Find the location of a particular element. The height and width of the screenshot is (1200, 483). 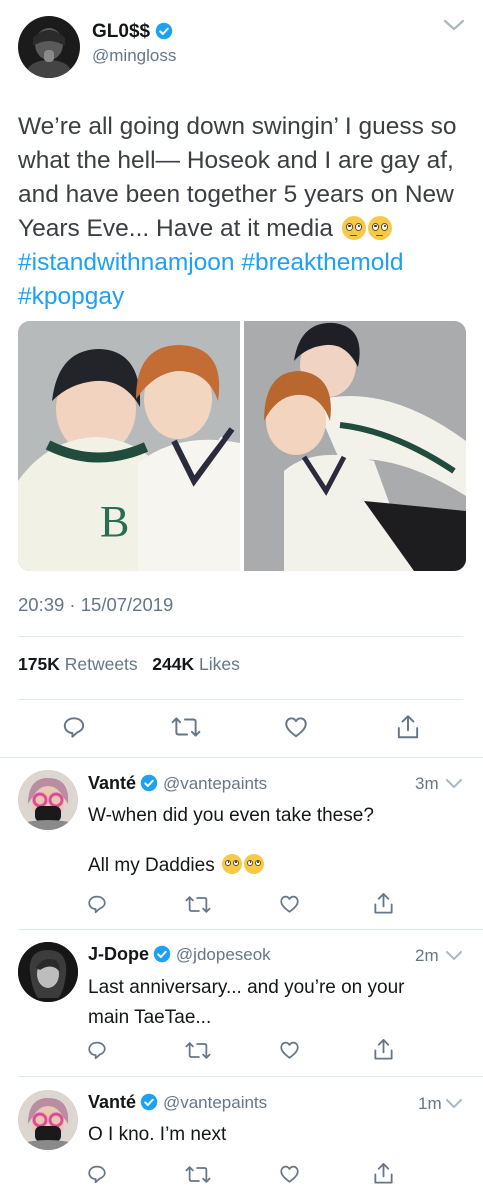

svg-text: B is located at coordinates (114, 521).